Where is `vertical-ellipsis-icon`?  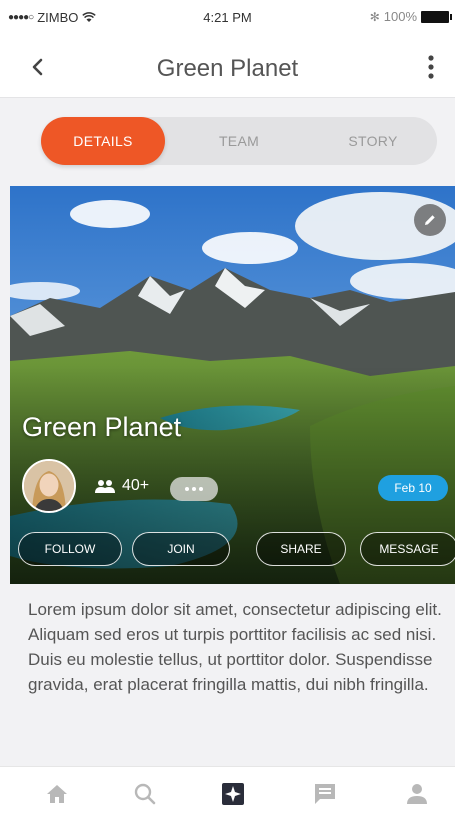 vertical-ellipsis-icon is located at coordinates (431, 67).